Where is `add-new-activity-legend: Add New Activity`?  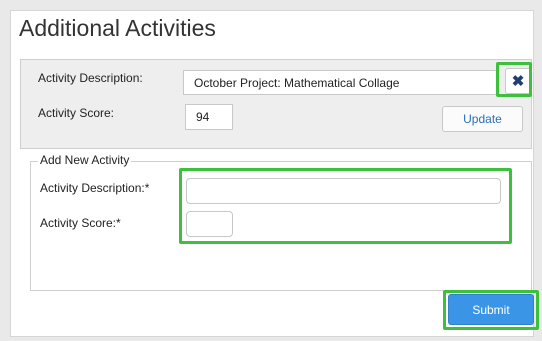
add-new-activity-legend: Add New Activity is located at coordinates (85, 160).